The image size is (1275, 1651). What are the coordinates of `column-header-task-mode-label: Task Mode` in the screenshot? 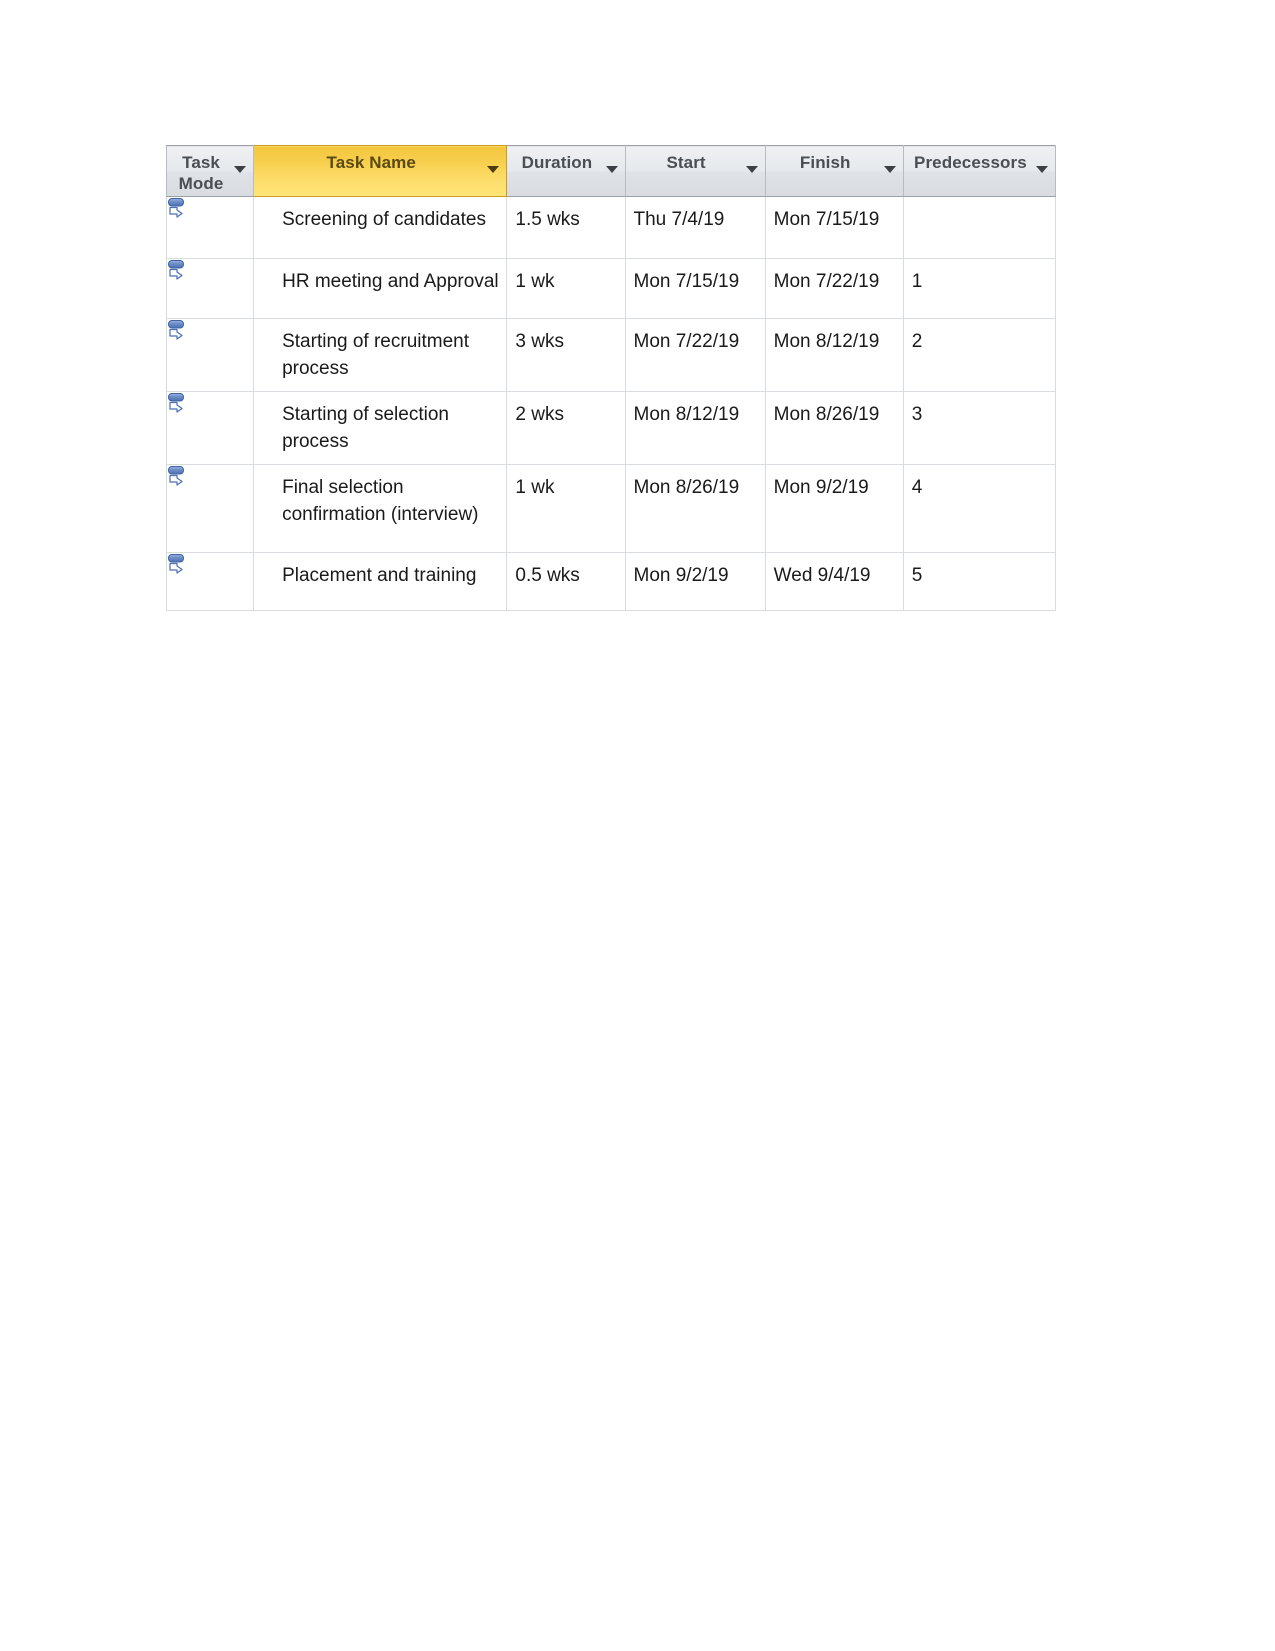 It's located at (201, 173).